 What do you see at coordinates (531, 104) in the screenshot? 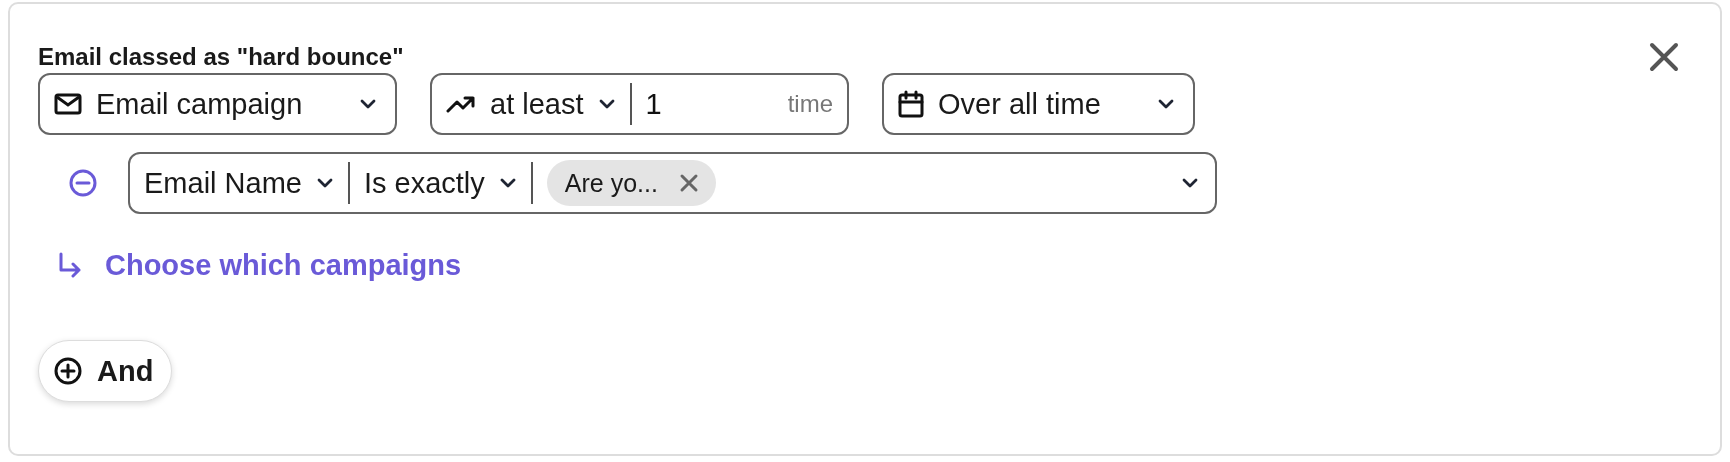
I see `operator-dropdown: at least` at bounding box center [531, 104].